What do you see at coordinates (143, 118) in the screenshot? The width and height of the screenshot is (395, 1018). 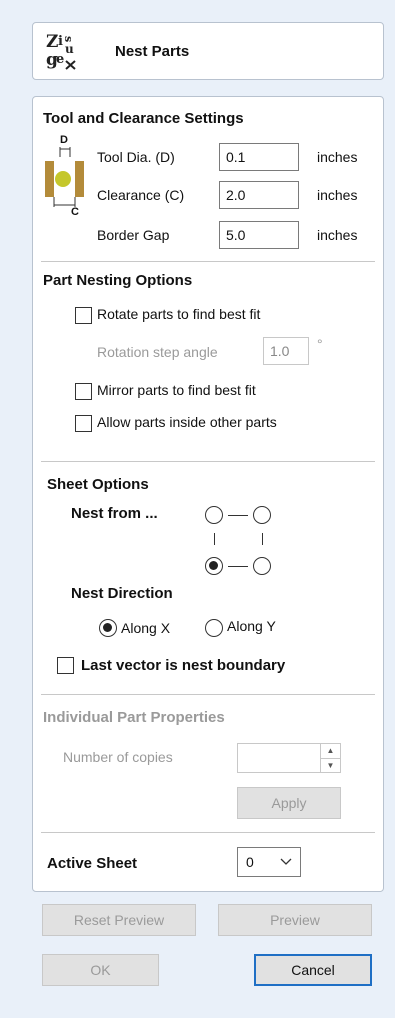 I see `tool-section-title: Tool and Clearance Settings` at bounding box center [143, 118].